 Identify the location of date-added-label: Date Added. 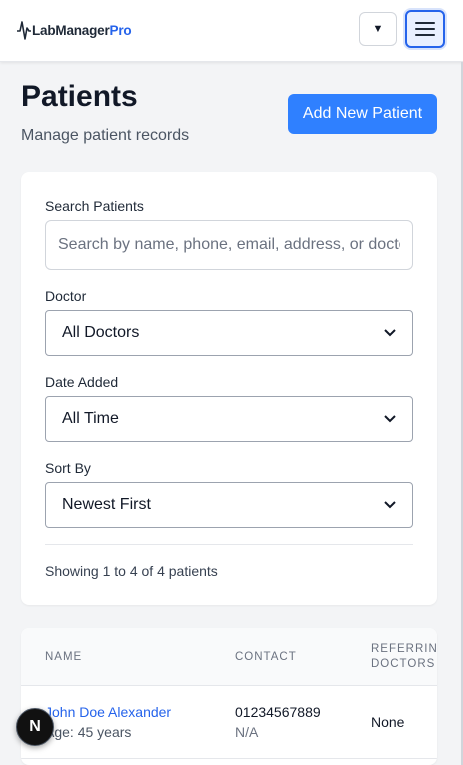
(82, 382).